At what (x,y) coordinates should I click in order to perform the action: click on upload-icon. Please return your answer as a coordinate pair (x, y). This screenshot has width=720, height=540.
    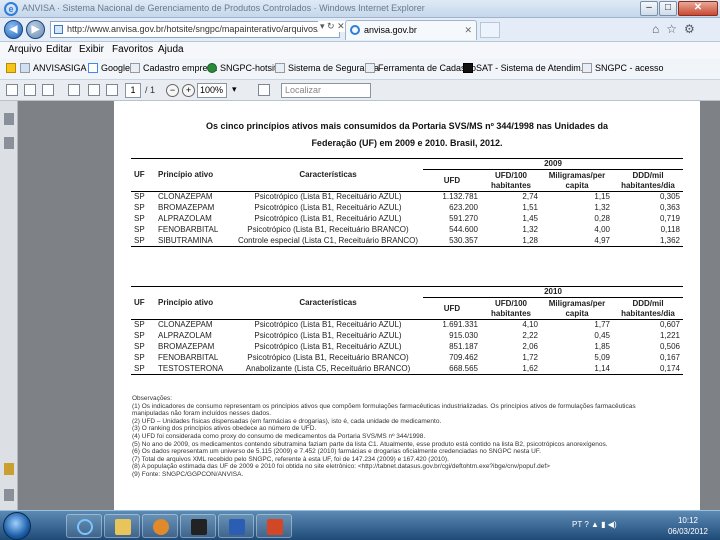
    Looking at the image, I should click on (74, 90).